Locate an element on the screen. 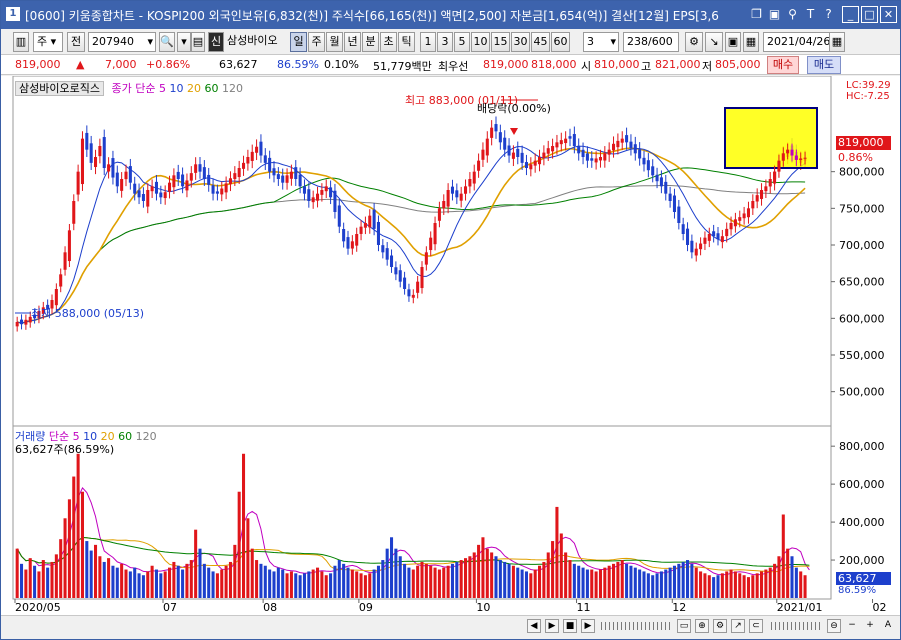 Image resolution: width=901 pixels, height=640 pixels. interval-0-button: 일 is located at coordinates (298, 42).